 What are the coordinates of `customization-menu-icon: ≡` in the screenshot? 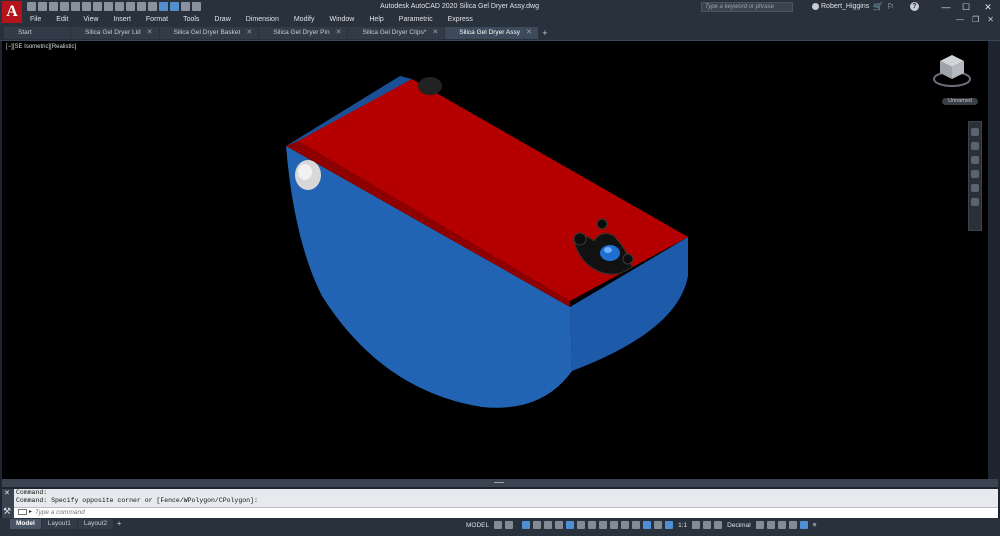 It's located at (815, 525).